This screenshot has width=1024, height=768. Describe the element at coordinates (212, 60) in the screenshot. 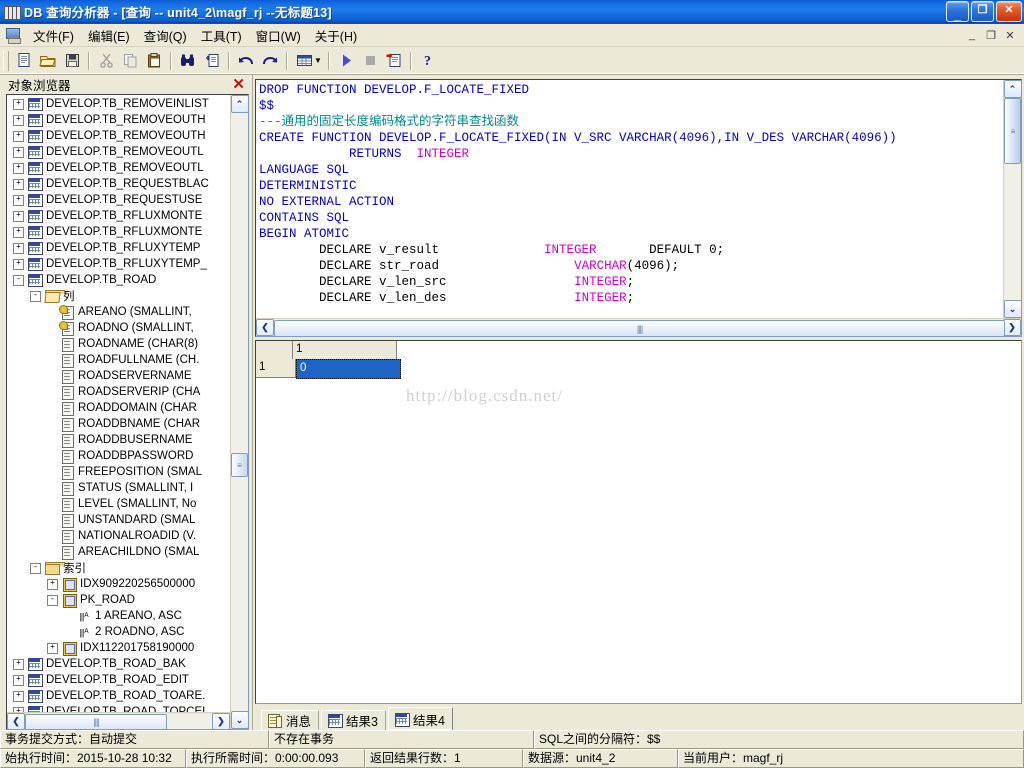

I see `replace-button` at that location.